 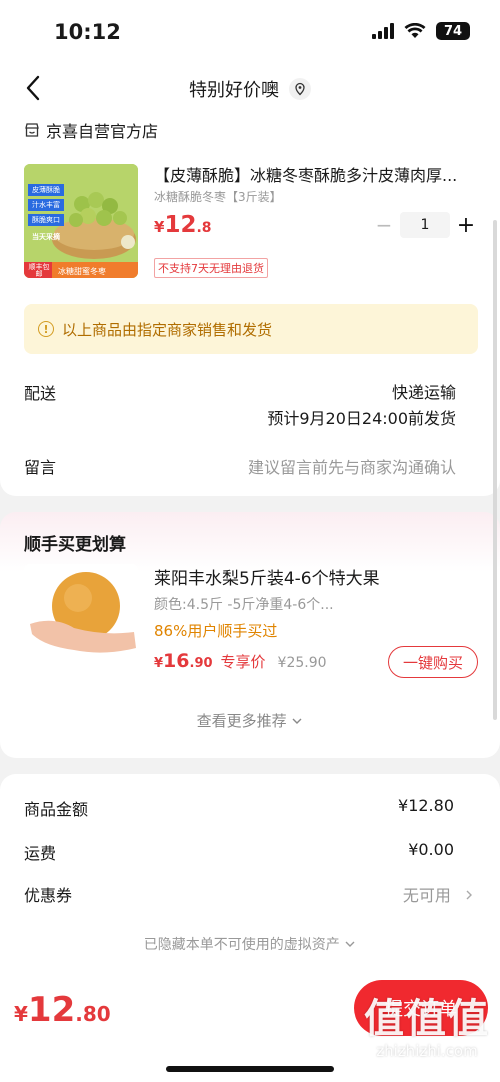 I want to click on page-title: 特别好价噢, so click(x=234, y=90).